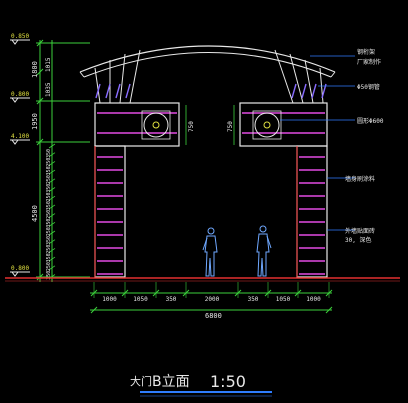 This screenshot has width=408, height=403. I want to click on right-pier, so click(283, 190).